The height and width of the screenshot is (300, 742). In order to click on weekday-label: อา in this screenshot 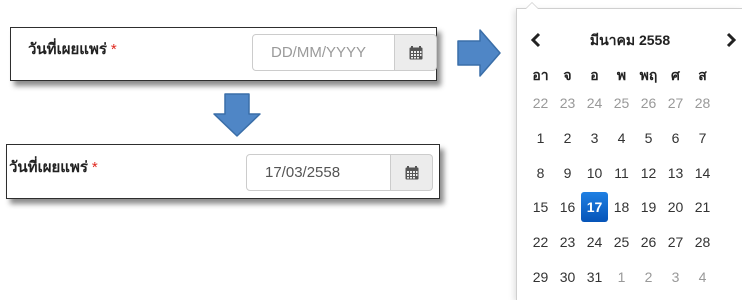, I will do `click(540, 75)`.